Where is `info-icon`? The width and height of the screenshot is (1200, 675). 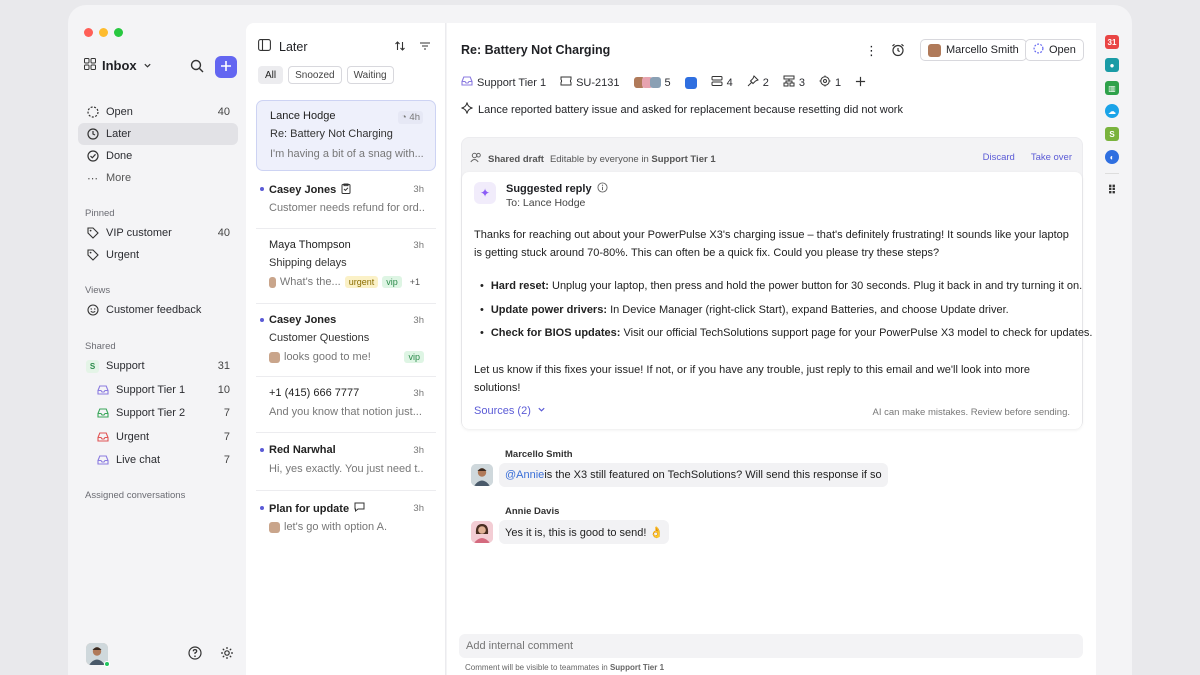 info-icon is located at coordinates (602, 189).